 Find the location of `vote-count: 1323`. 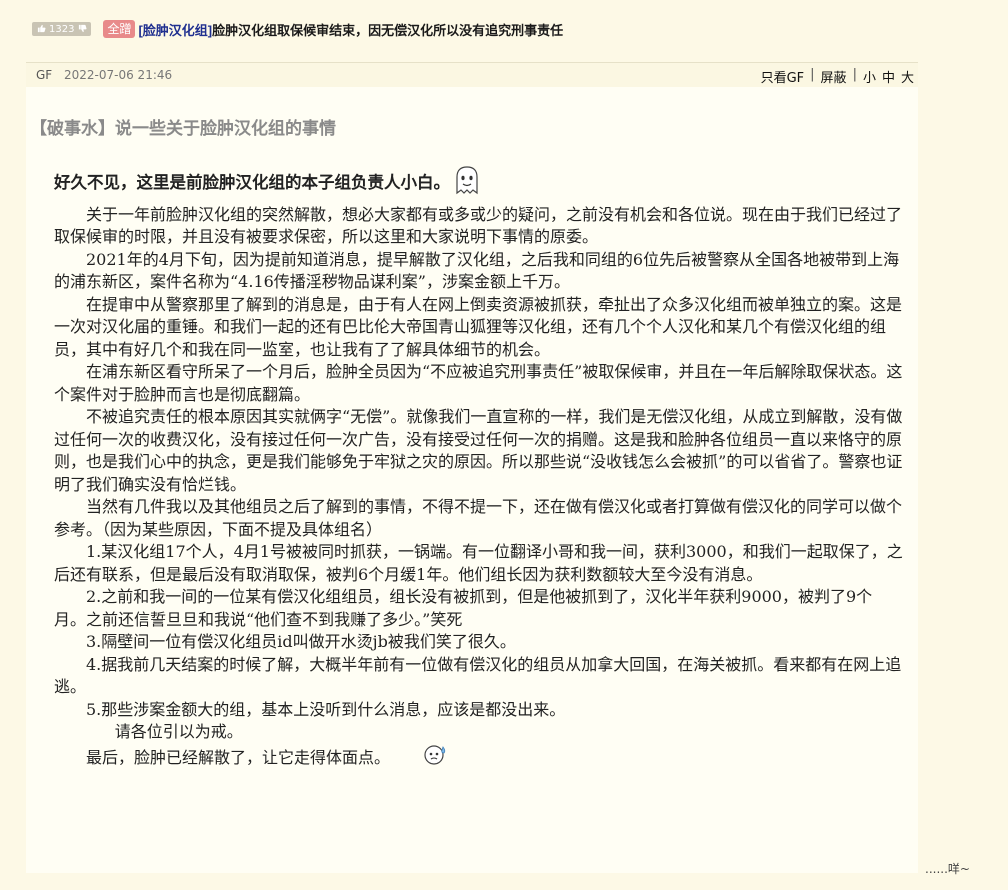

vote-count: 1323 is located at coordinates (62, 29).